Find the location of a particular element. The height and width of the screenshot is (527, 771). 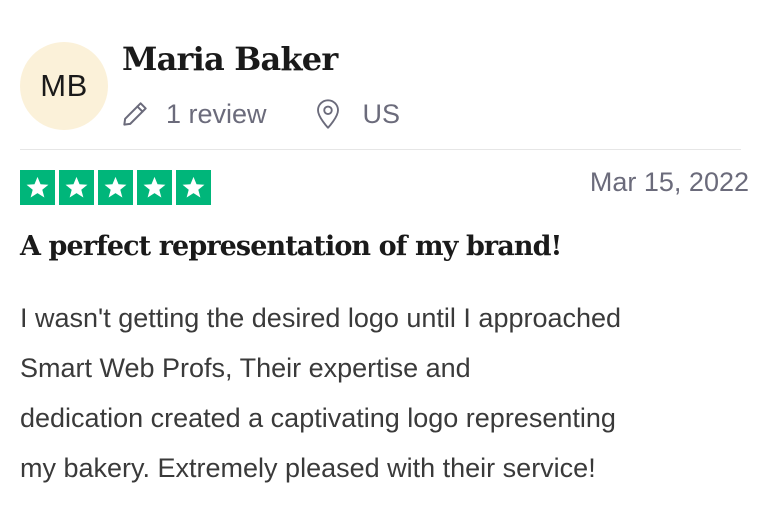

reviewer-meta: 1 review US is located at coordinates (259, 114).